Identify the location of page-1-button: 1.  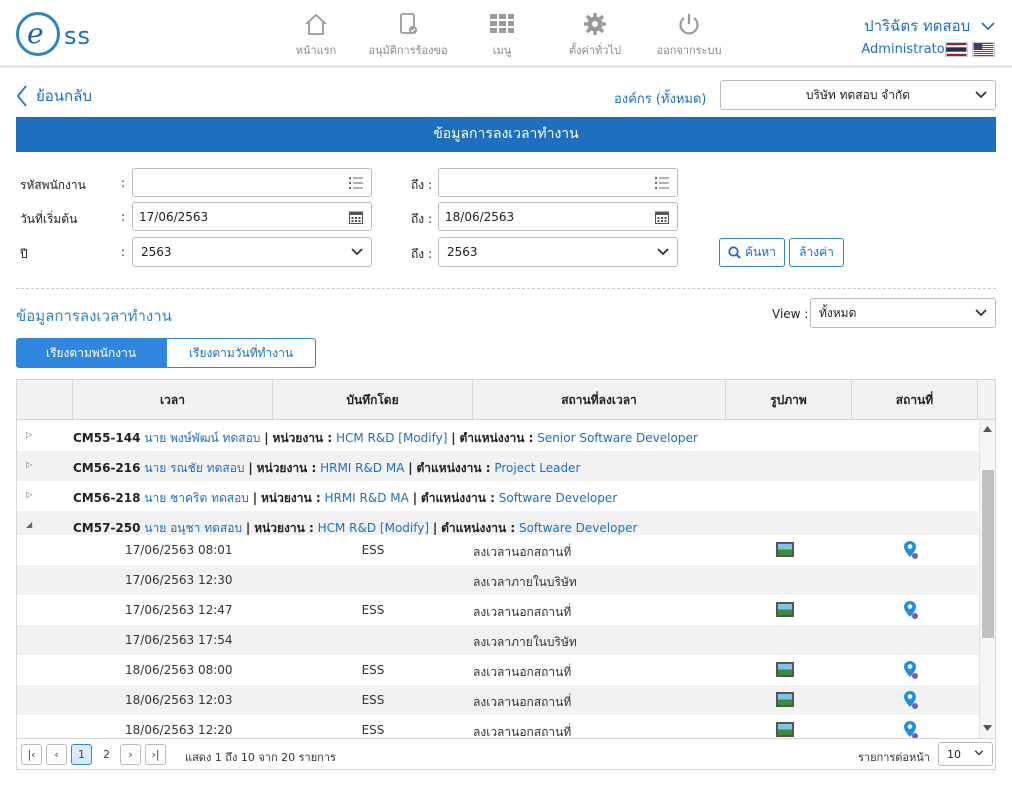
(81, 754).